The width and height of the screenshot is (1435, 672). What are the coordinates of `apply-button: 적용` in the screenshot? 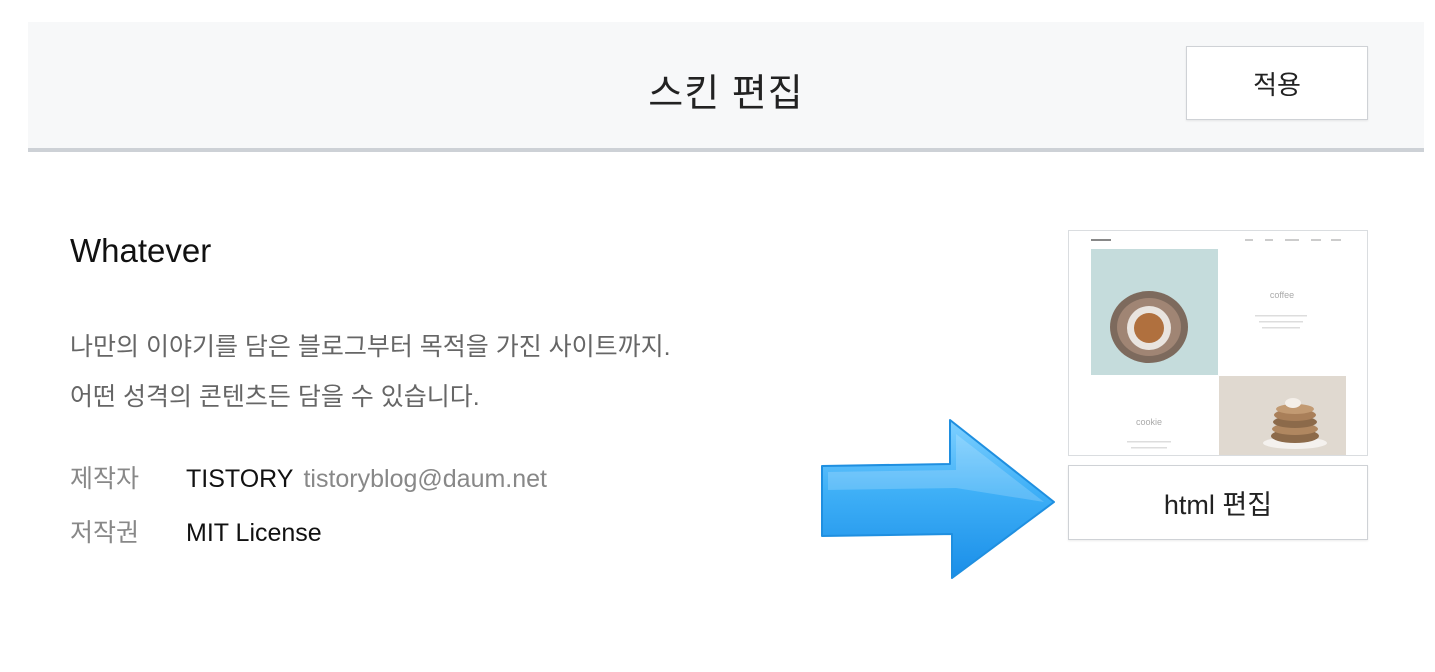 It's located at (1277, 83).